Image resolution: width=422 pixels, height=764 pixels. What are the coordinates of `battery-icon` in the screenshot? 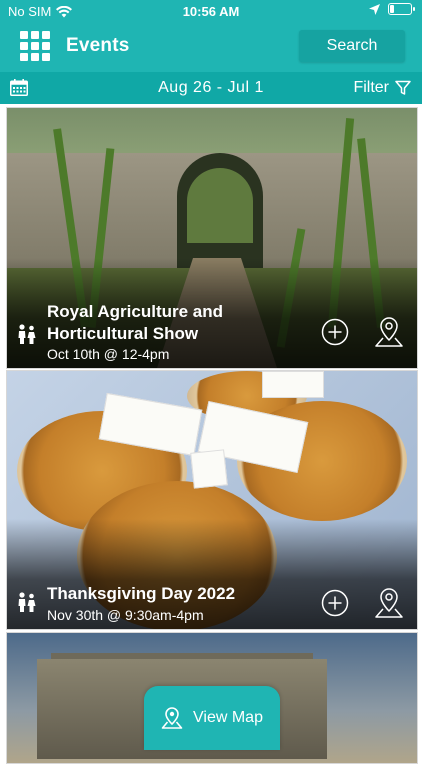 It's located at (401, 9).